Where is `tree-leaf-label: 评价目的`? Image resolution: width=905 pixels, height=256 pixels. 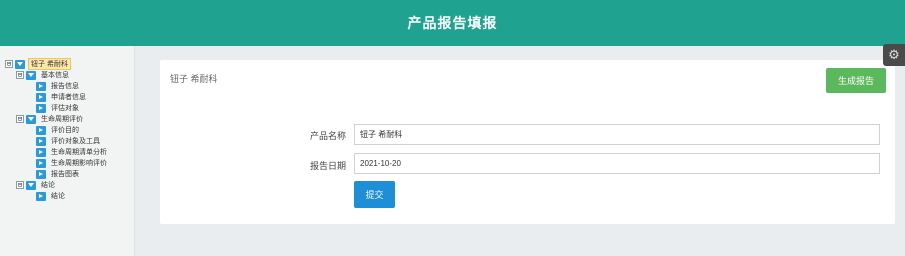 tree-leaf-label: 评价目的 is located at coordinates (65, 130).